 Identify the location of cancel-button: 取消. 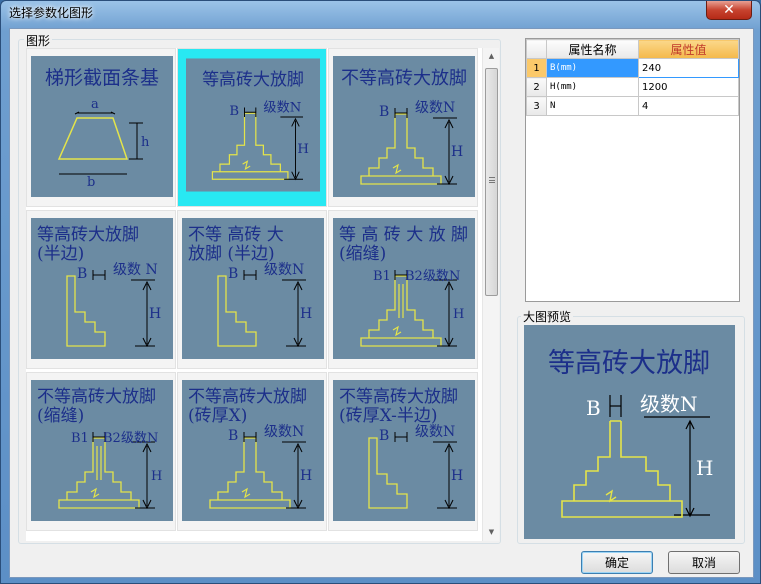
(704, 562).